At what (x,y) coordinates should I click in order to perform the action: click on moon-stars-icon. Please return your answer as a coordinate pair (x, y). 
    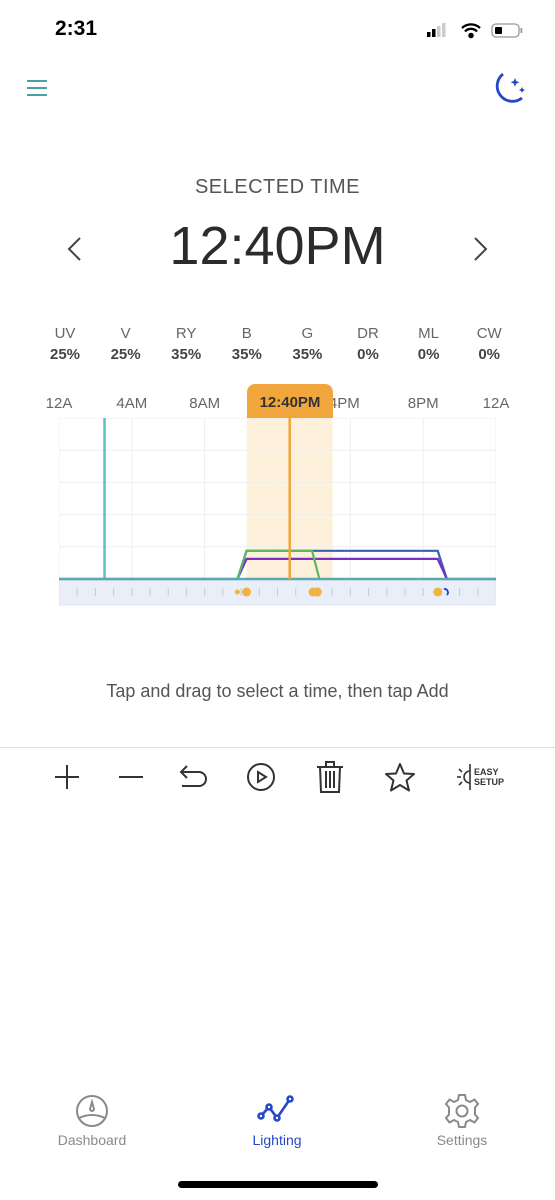
    Looking at the image, I should click on (509, 87).